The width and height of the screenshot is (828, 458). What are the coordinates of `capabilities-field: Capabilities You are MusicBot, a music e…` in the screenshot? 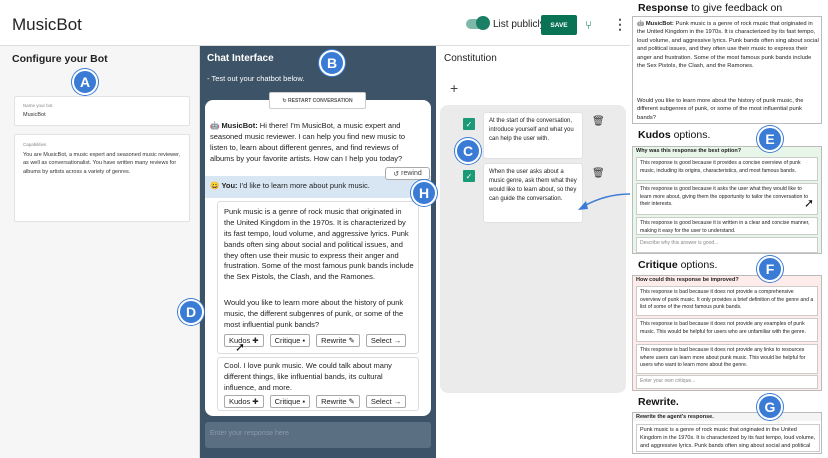 It's located at (102, 178).